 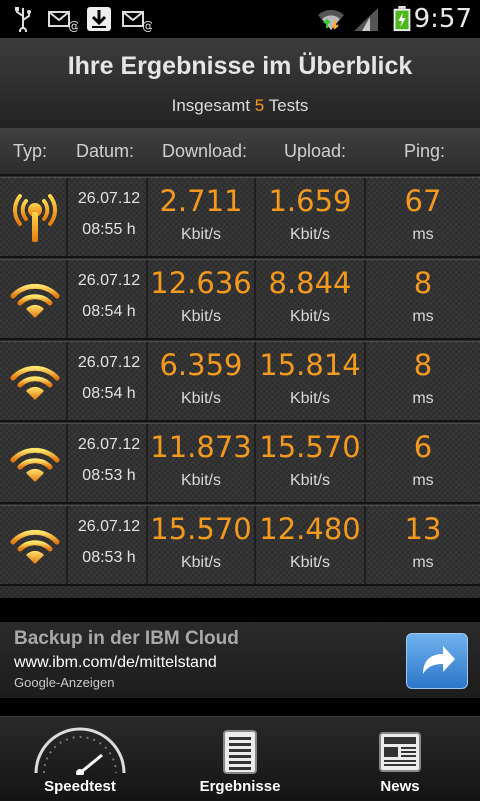 What do you see at coordinates (23, 19) in the screenshot?
I see `usb-icon` at bounding box center [23, 19].